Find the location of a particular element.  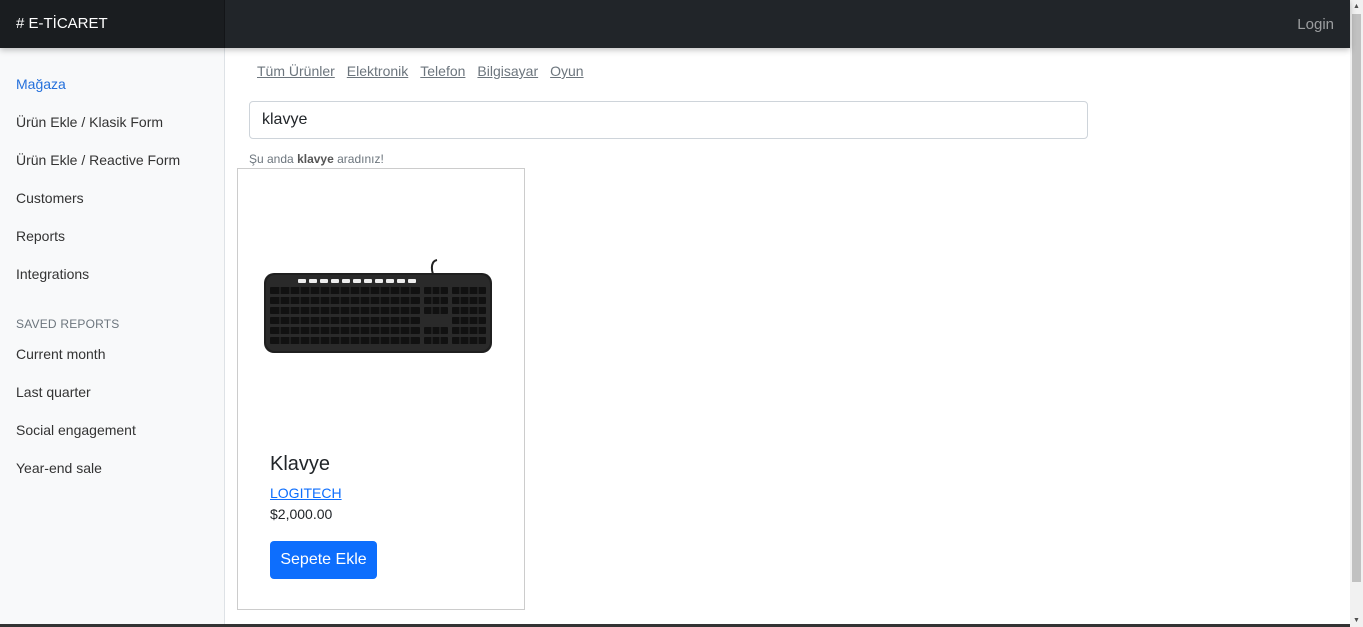

category-link-tum-urunler: Tüm Ürünler is located at coordinates (296, 71).